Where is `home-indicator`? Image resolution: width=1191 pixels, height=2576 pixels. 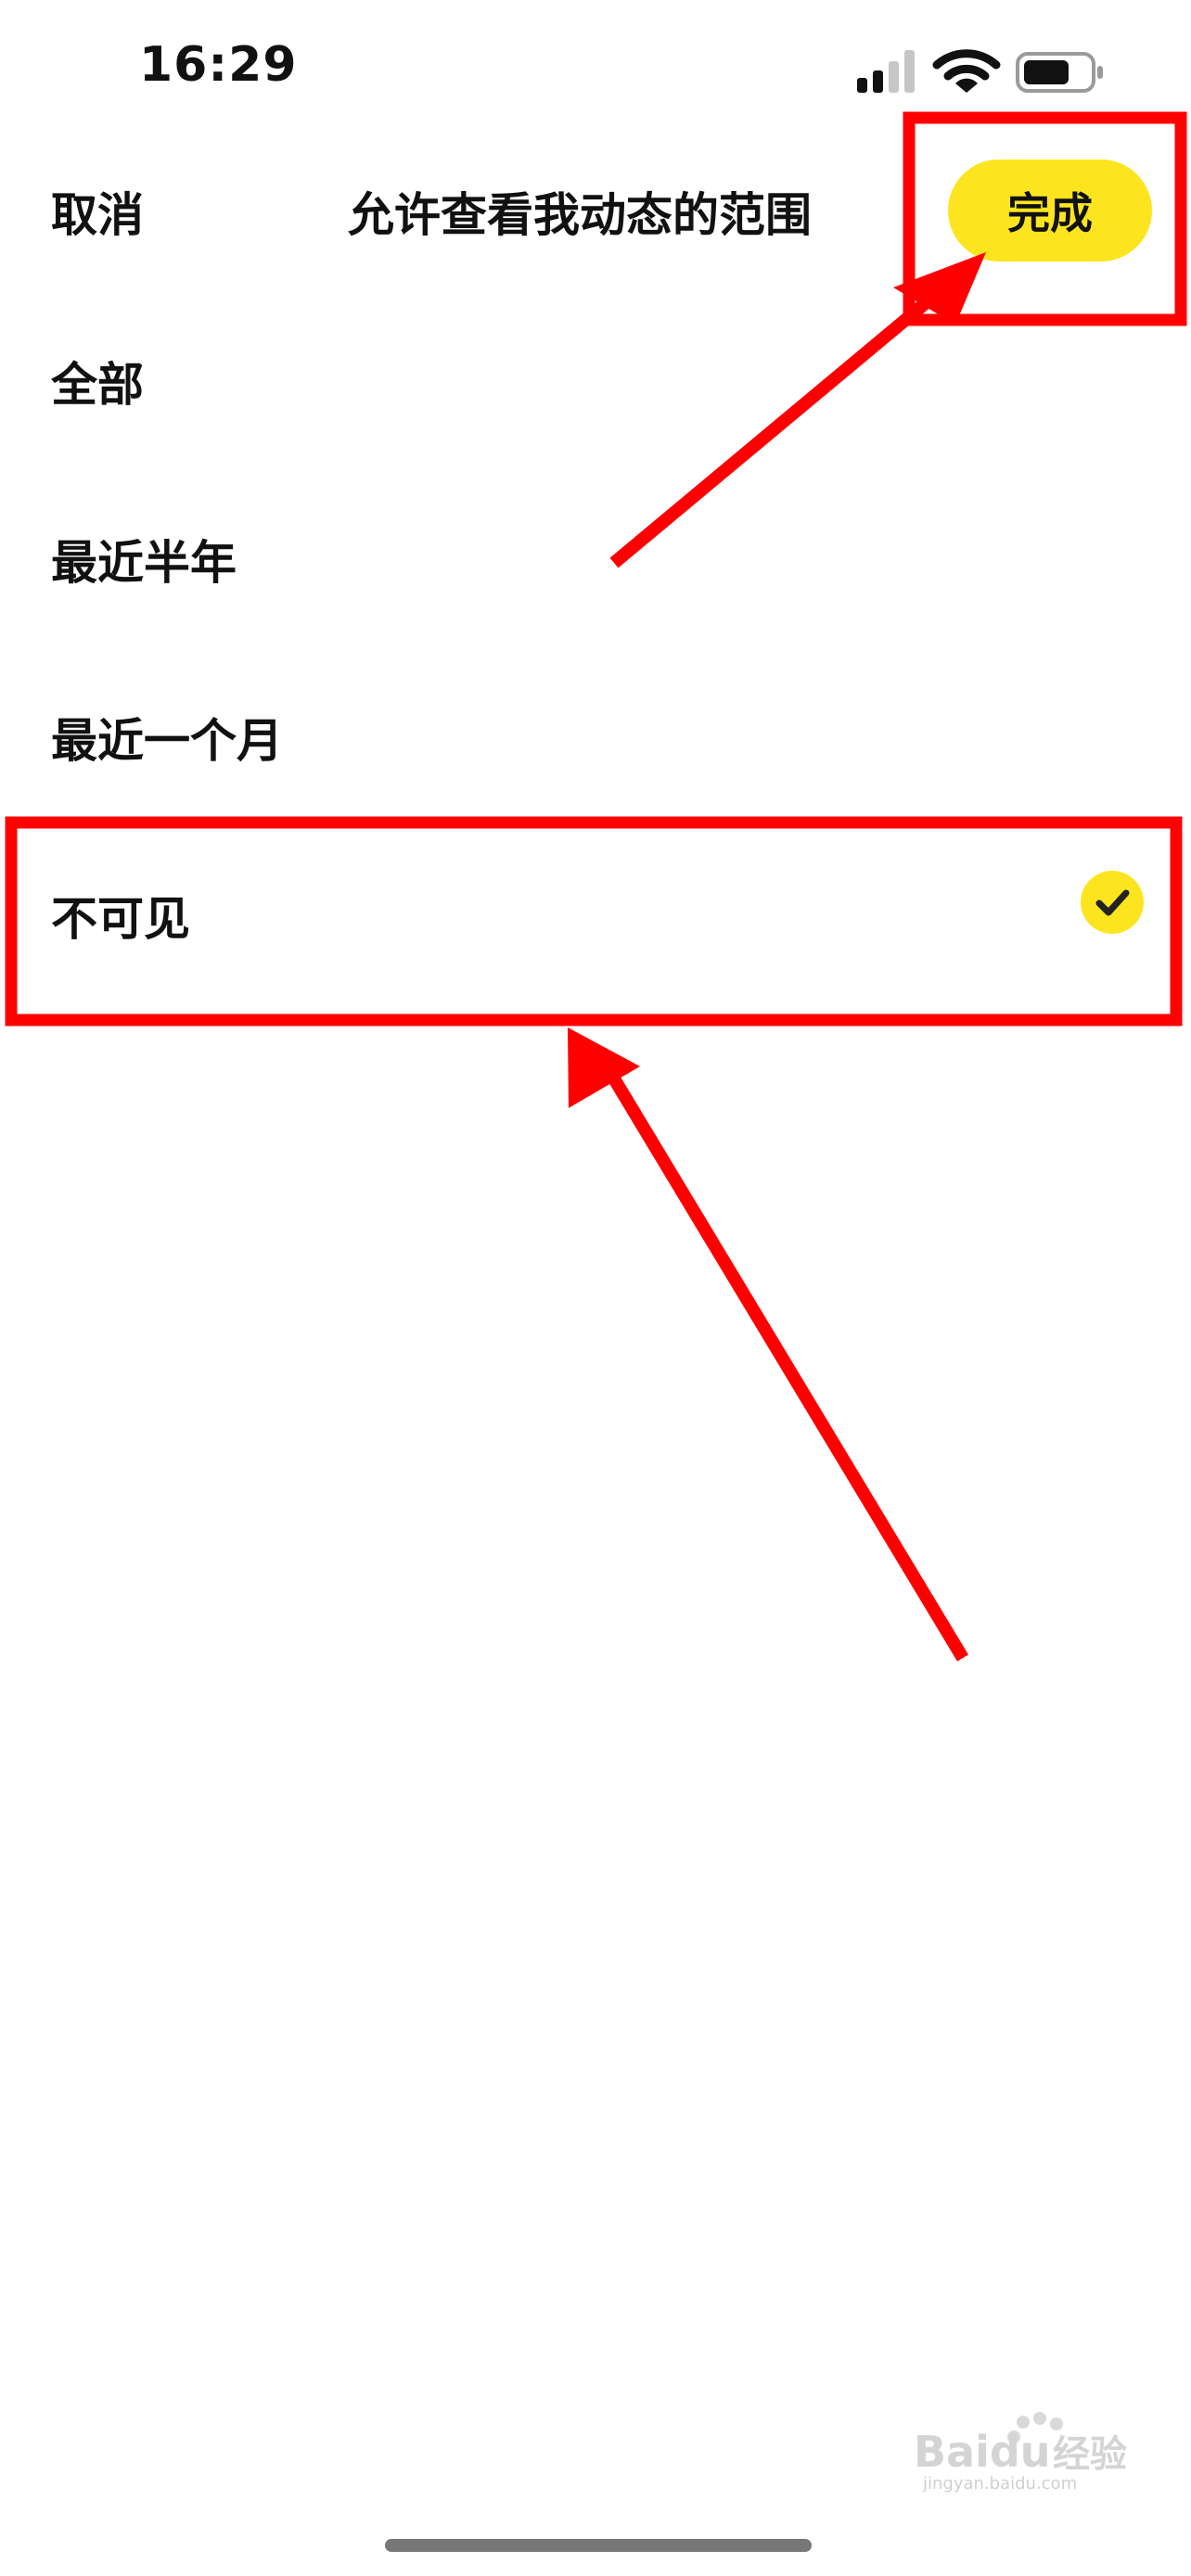 home-indicator is located at coordinates (598, 2545).